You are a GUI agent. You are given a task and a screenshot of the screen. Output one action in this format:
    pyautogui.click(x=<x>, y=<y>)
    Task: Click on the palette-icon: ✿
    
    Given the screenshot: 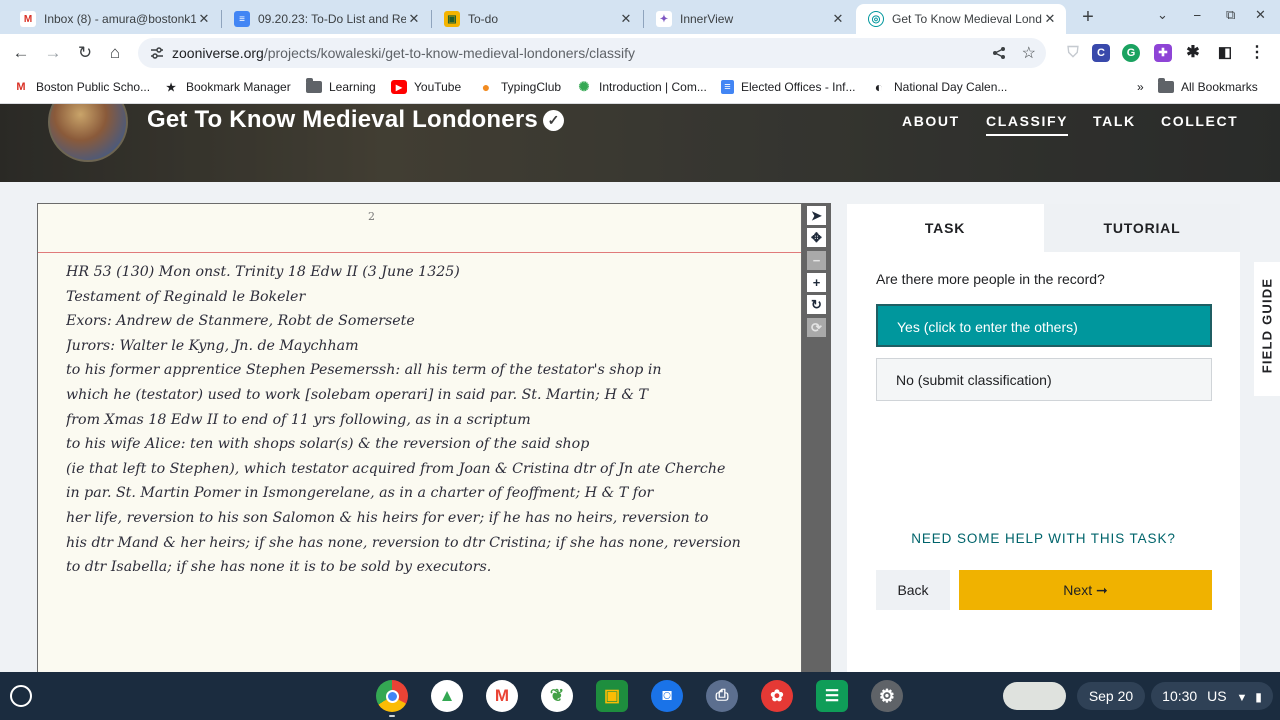 What is the action you would take?
    pyautogui.click(x=777, y=696)
    